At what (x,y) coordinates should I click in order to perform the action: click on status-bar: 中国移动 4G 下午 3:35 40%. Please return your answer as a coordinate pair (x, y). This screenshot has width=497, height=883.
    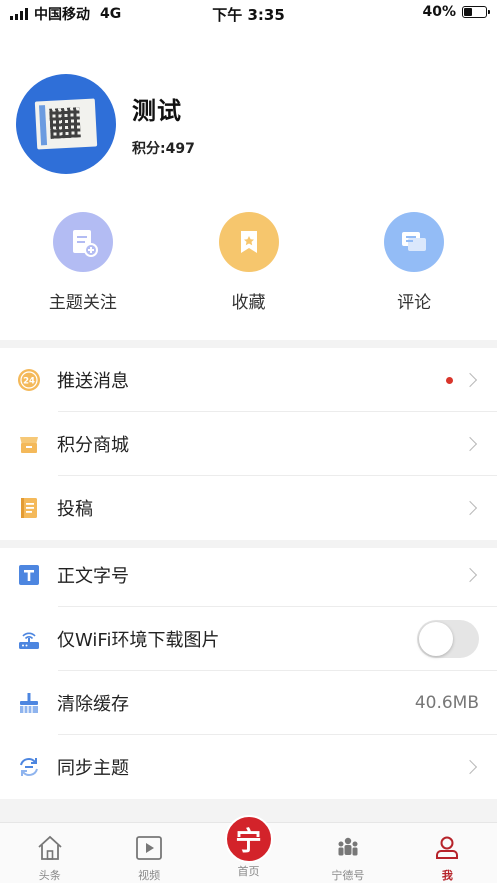
    Looking at the image, I should click on (248, 13).